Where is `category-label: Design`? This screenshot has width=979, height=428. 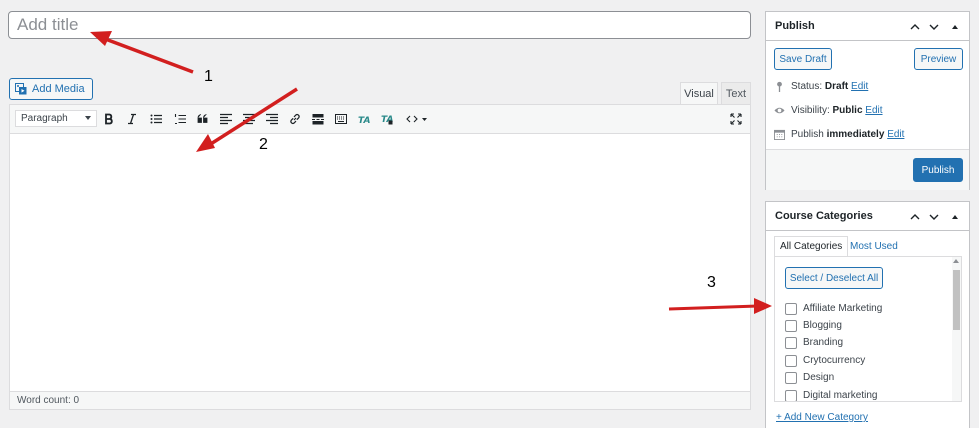 category-label: Design is located at coordinates (819, 377).